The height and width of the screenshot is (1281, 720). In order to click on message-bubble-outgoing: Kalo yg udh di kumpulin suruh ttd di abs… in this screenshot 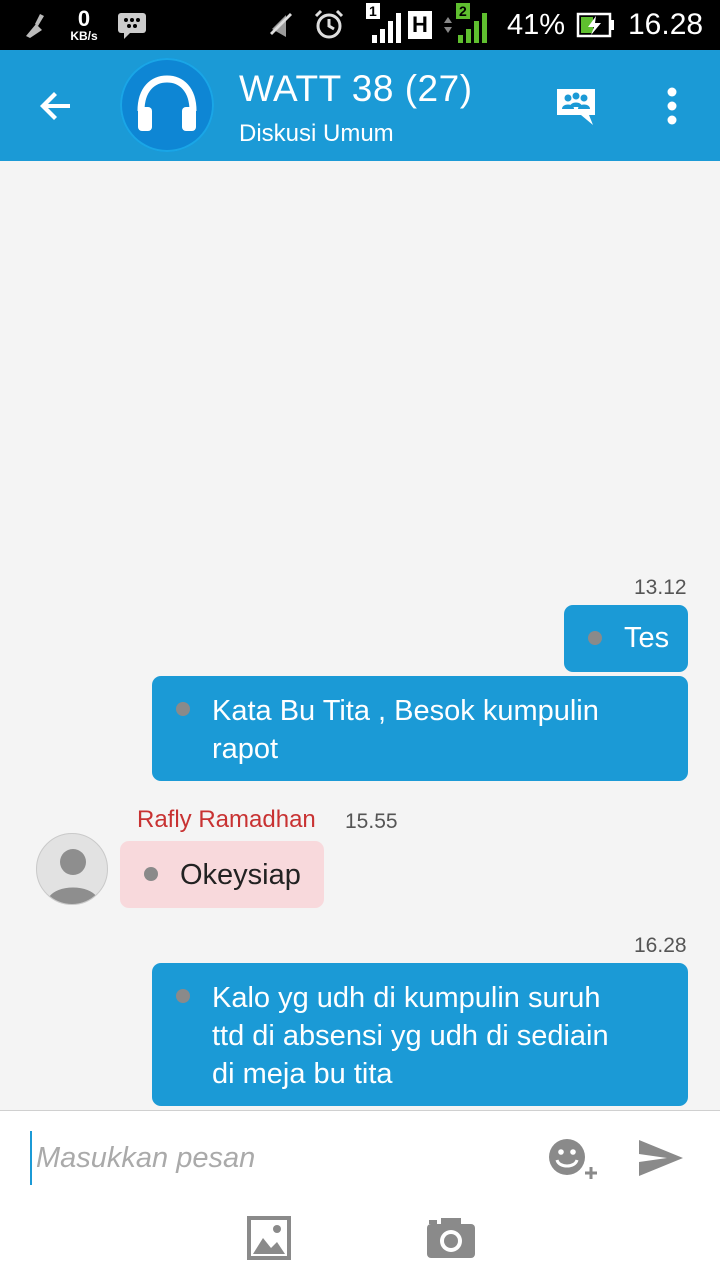, I will do `click(420, 1034)`.